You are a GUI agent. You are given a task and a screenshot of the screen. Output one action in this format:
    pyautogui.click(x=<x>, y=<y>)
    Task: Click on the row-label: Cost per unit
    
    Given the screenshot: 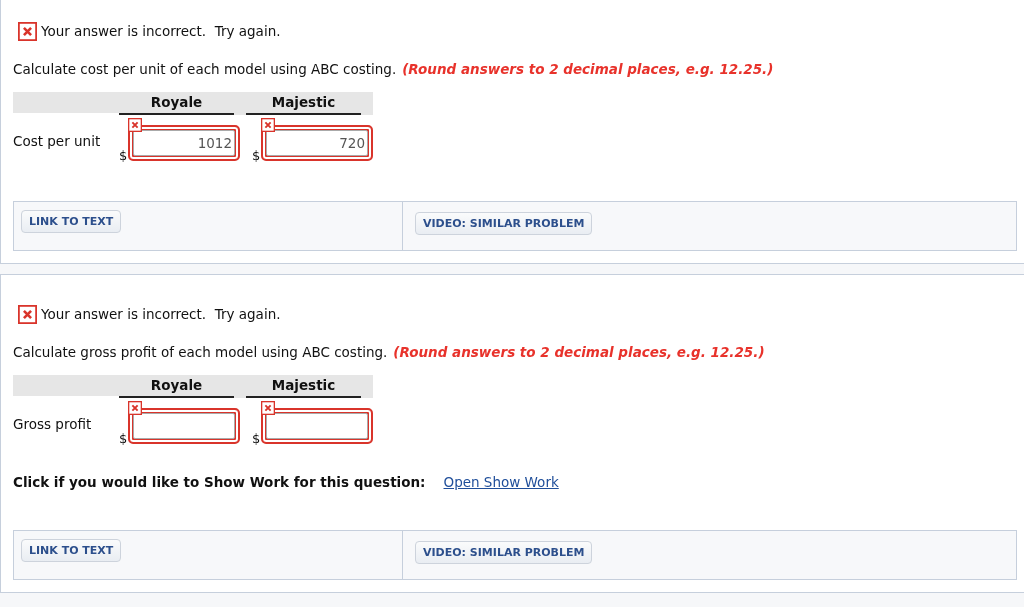 What is the action you would take?
    pyautogui.click(x=57, y=140)
    